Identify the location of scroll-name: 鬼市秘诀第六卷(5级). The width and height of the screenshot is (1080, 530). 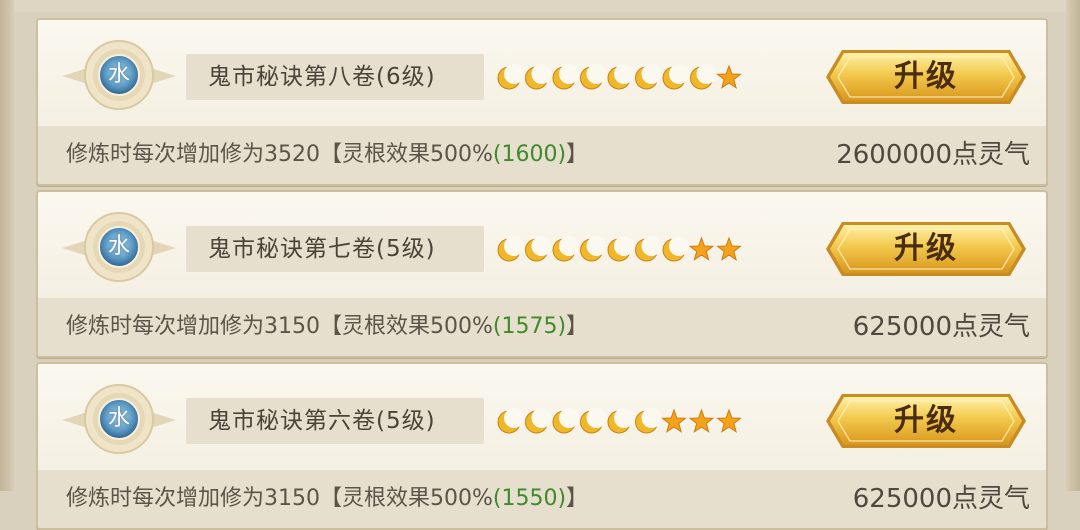
(322, 421).